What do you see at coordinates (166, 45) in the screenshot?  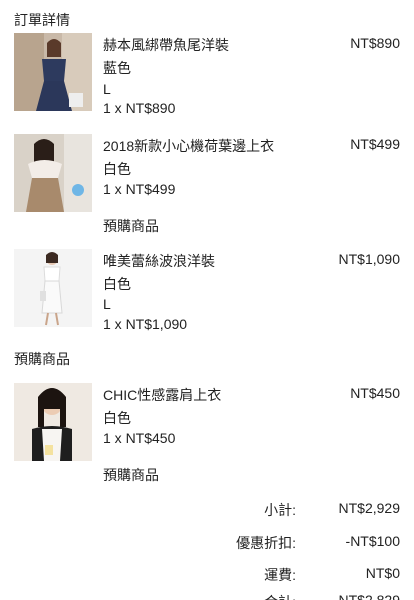 I see `product-name: 赫本風綁帶魚尾洋裝` at bounding box center [166, 45].